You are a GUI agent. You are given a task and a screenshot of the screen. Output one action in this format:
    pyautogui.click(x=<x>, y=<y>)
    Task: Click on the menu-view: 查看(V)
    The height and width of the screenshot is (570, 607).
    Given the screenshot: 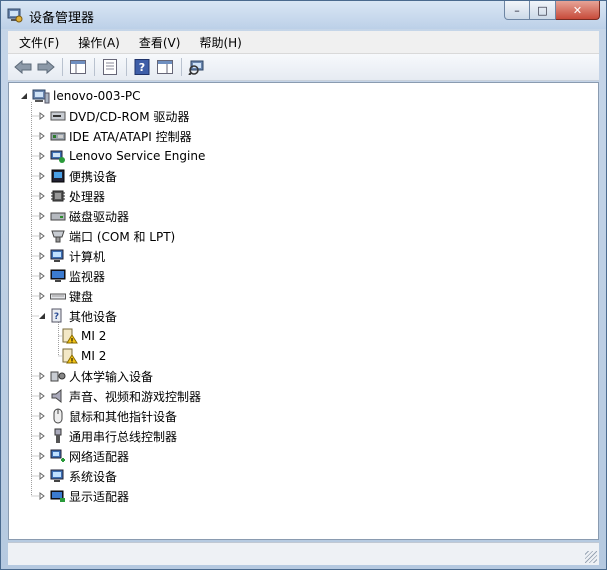 What is the action you would take?
    pyautogui.click(x=160, y=42)
    